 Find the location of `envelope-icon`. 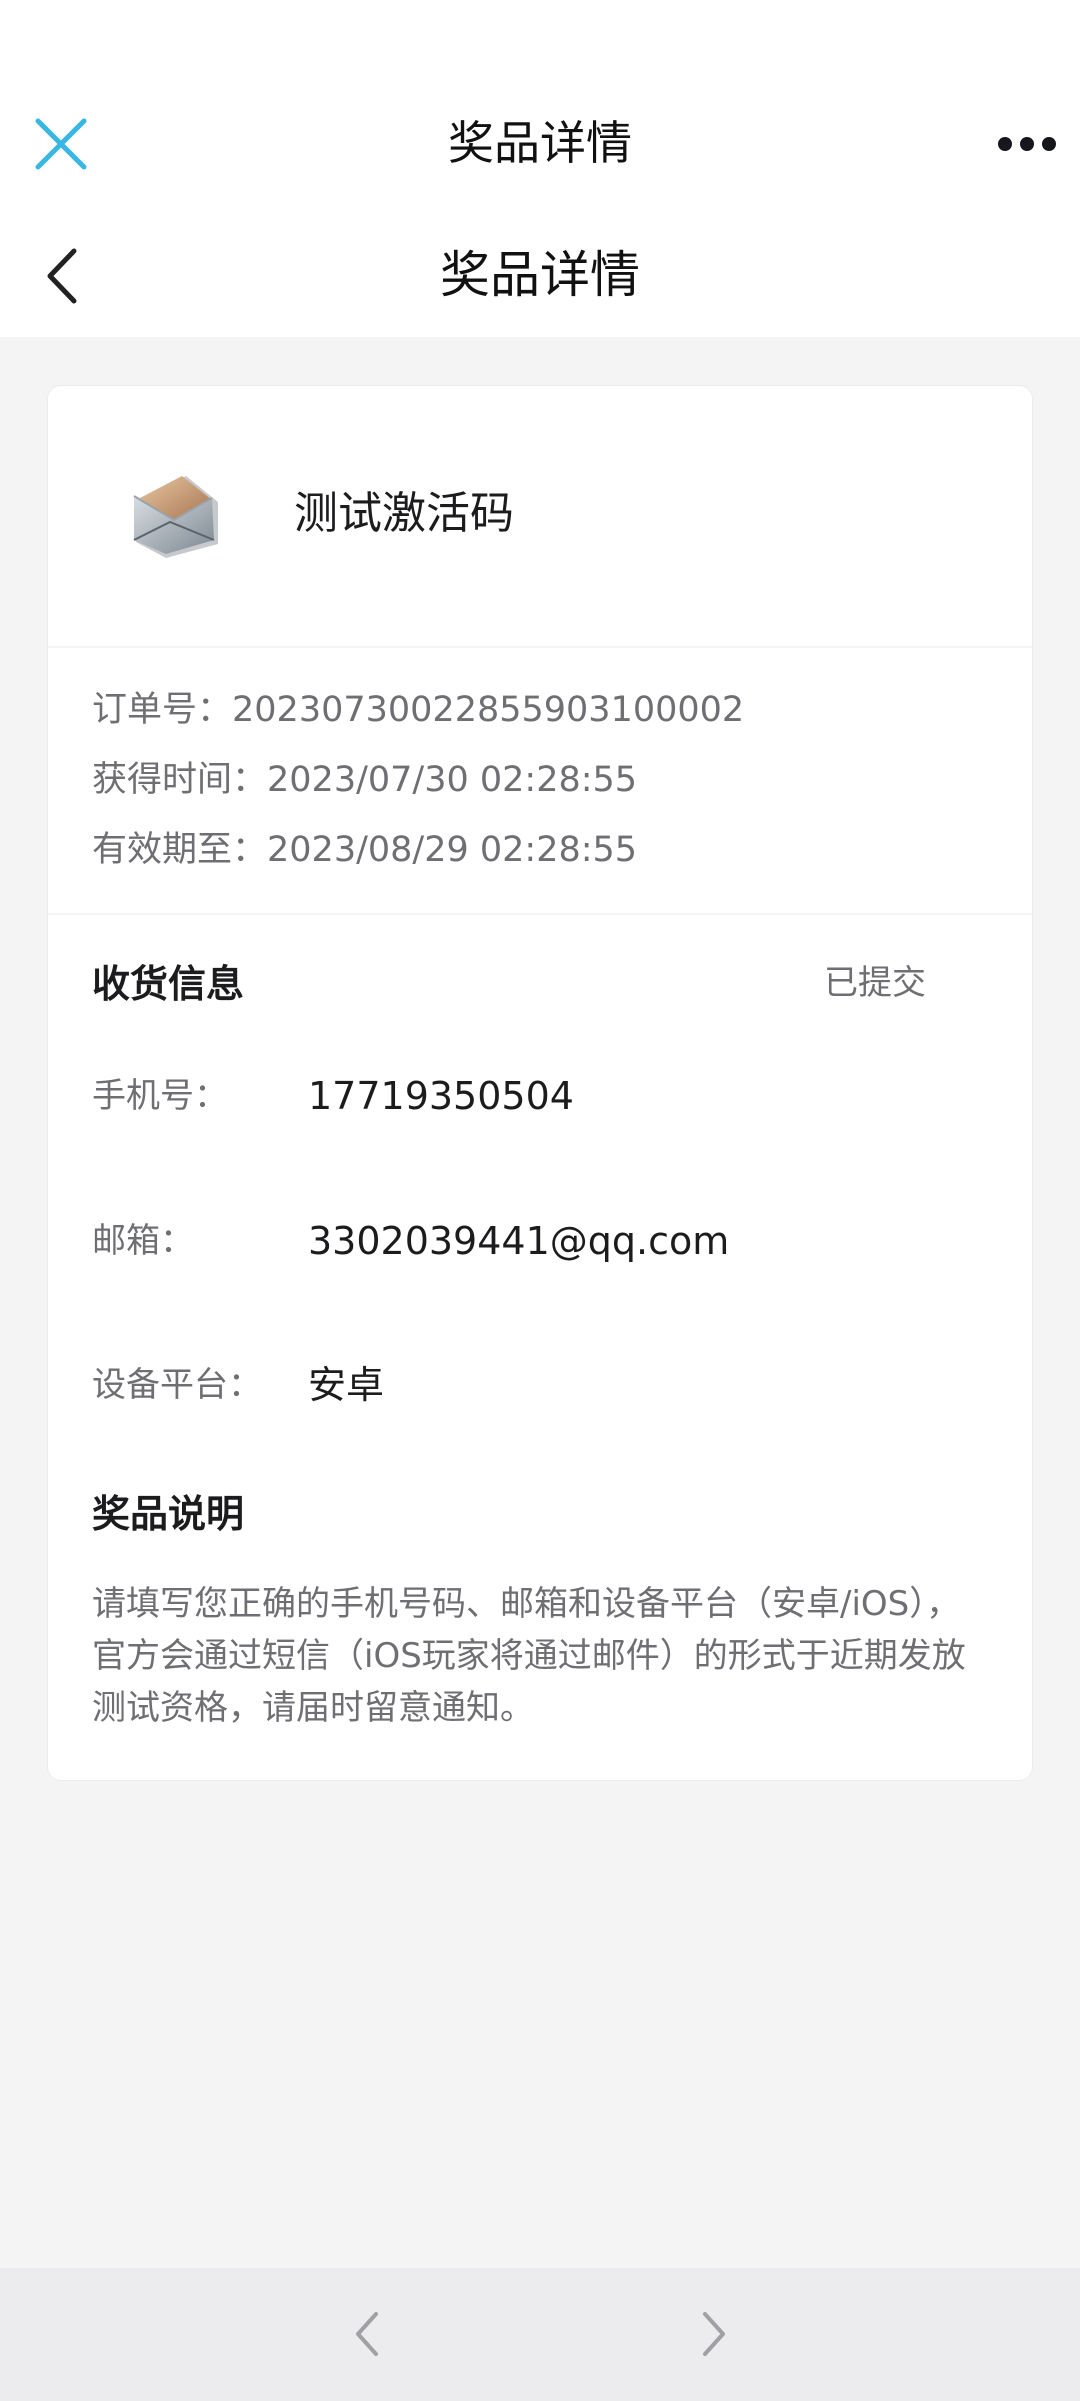

envelope-icon is located at coordinates (175, 517).